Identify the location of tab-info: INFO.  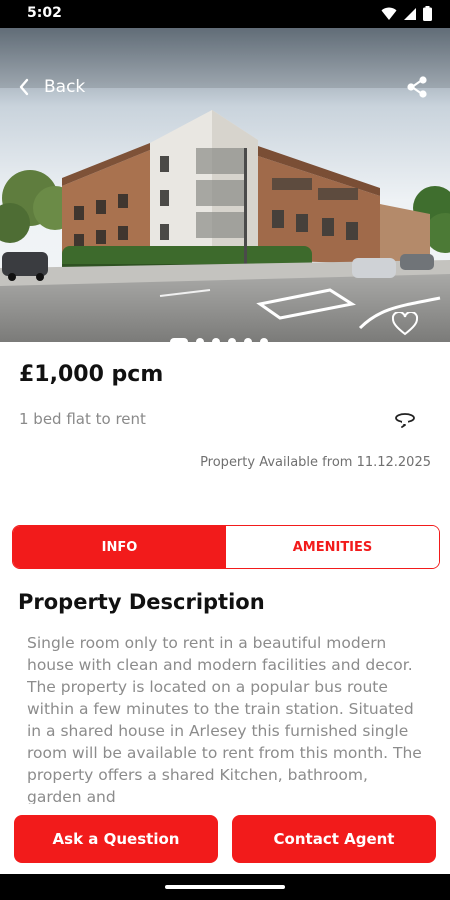
(119, 547).